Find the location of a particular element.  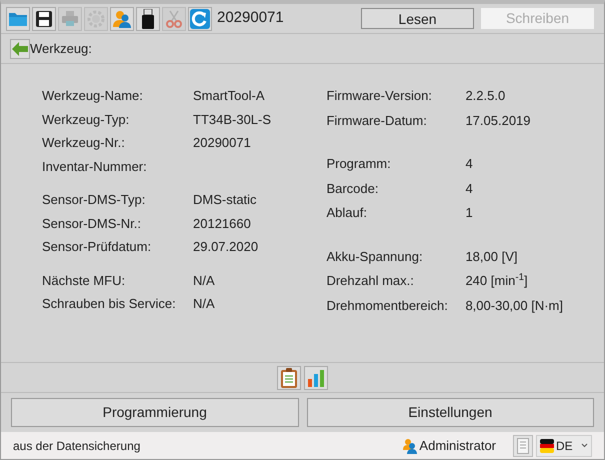

field-value: 17.05.2019 is located at coordinates (498, 121).